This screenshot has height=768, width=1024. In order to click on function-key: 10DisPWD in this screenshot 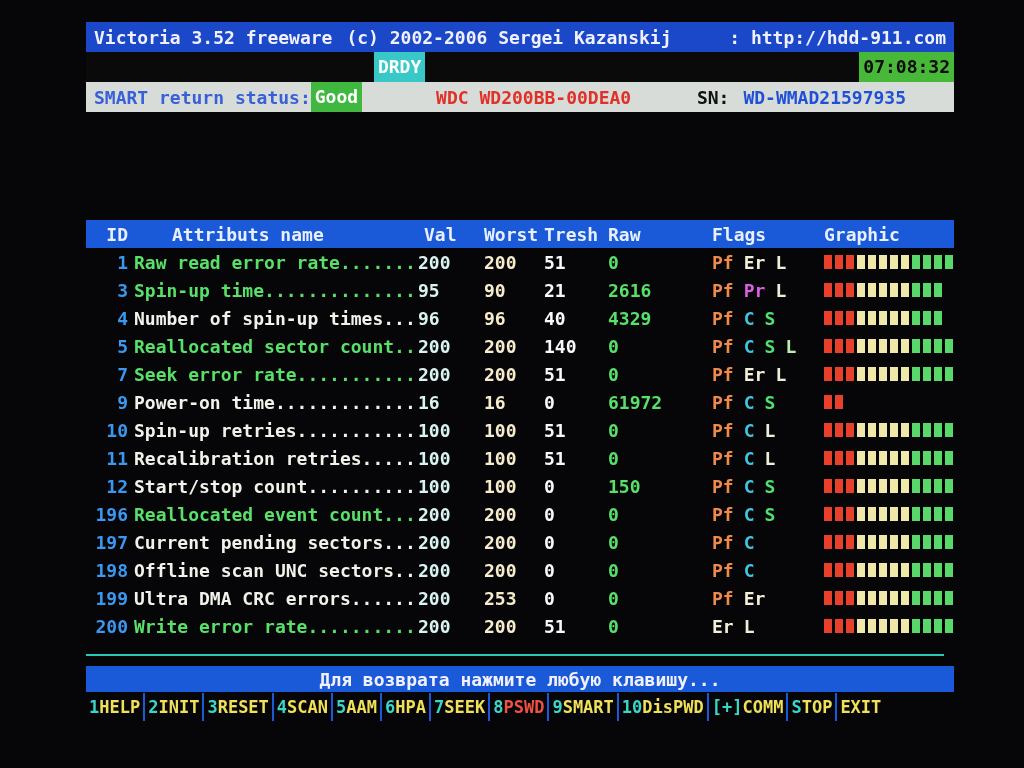, I will do `click(663, 707)`.